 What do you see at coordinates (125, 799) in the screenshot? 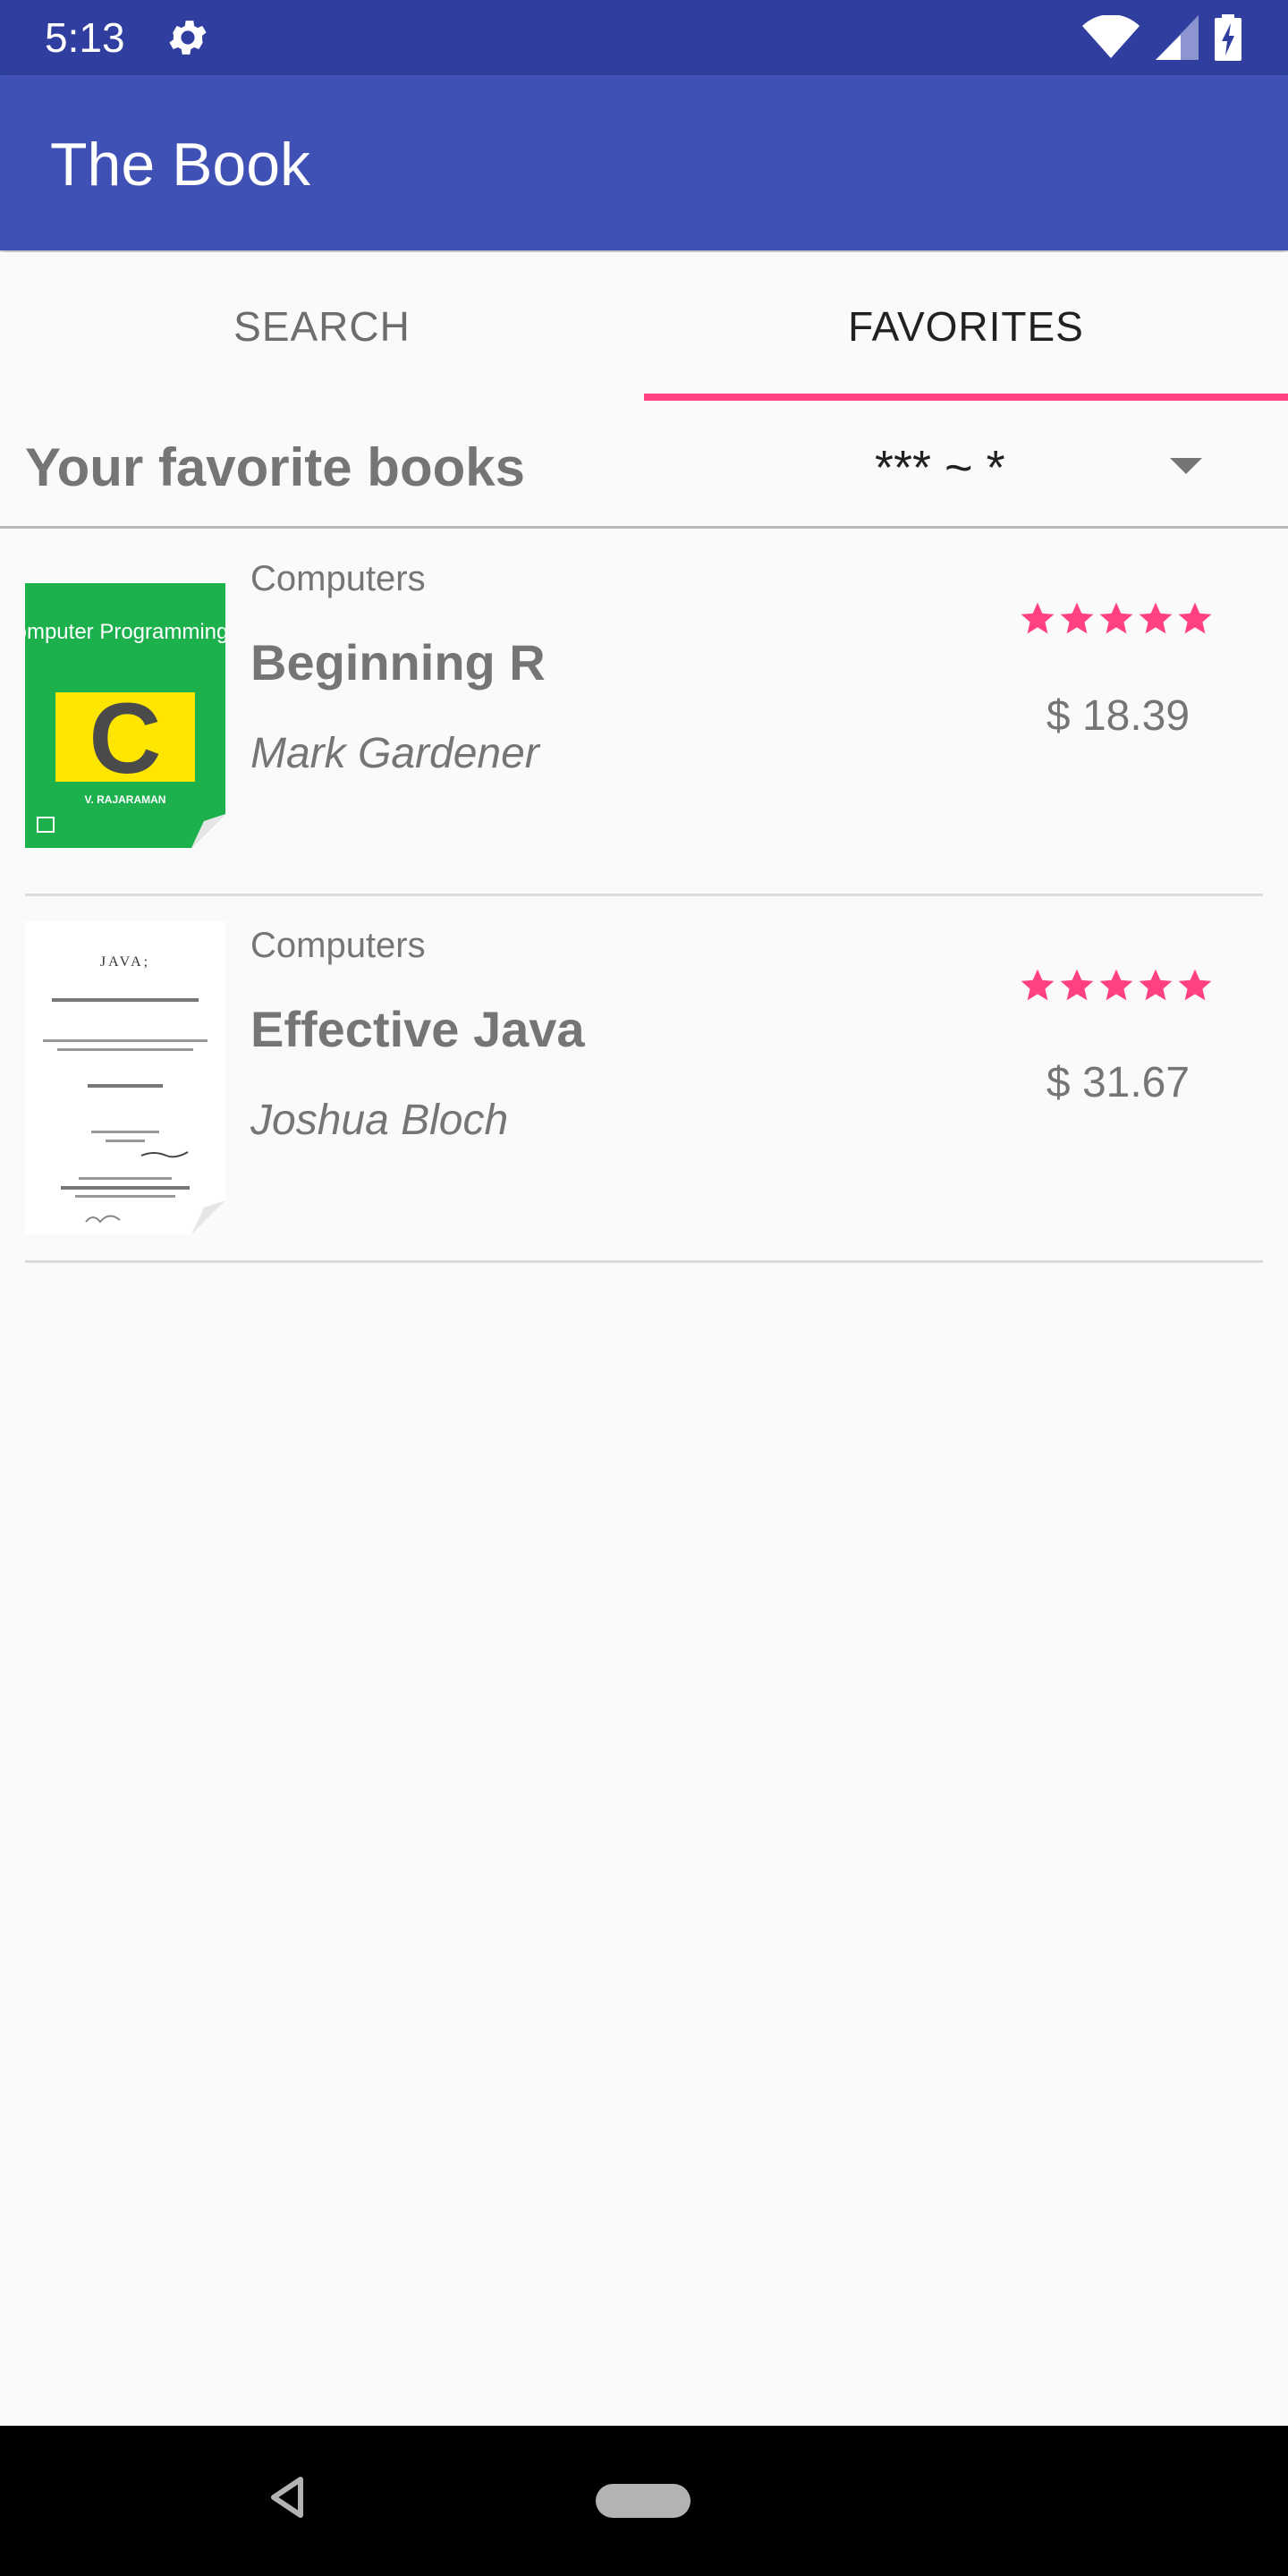
I see `svg-text: V. RAJARAMAN` at bounding box center [125, 799].